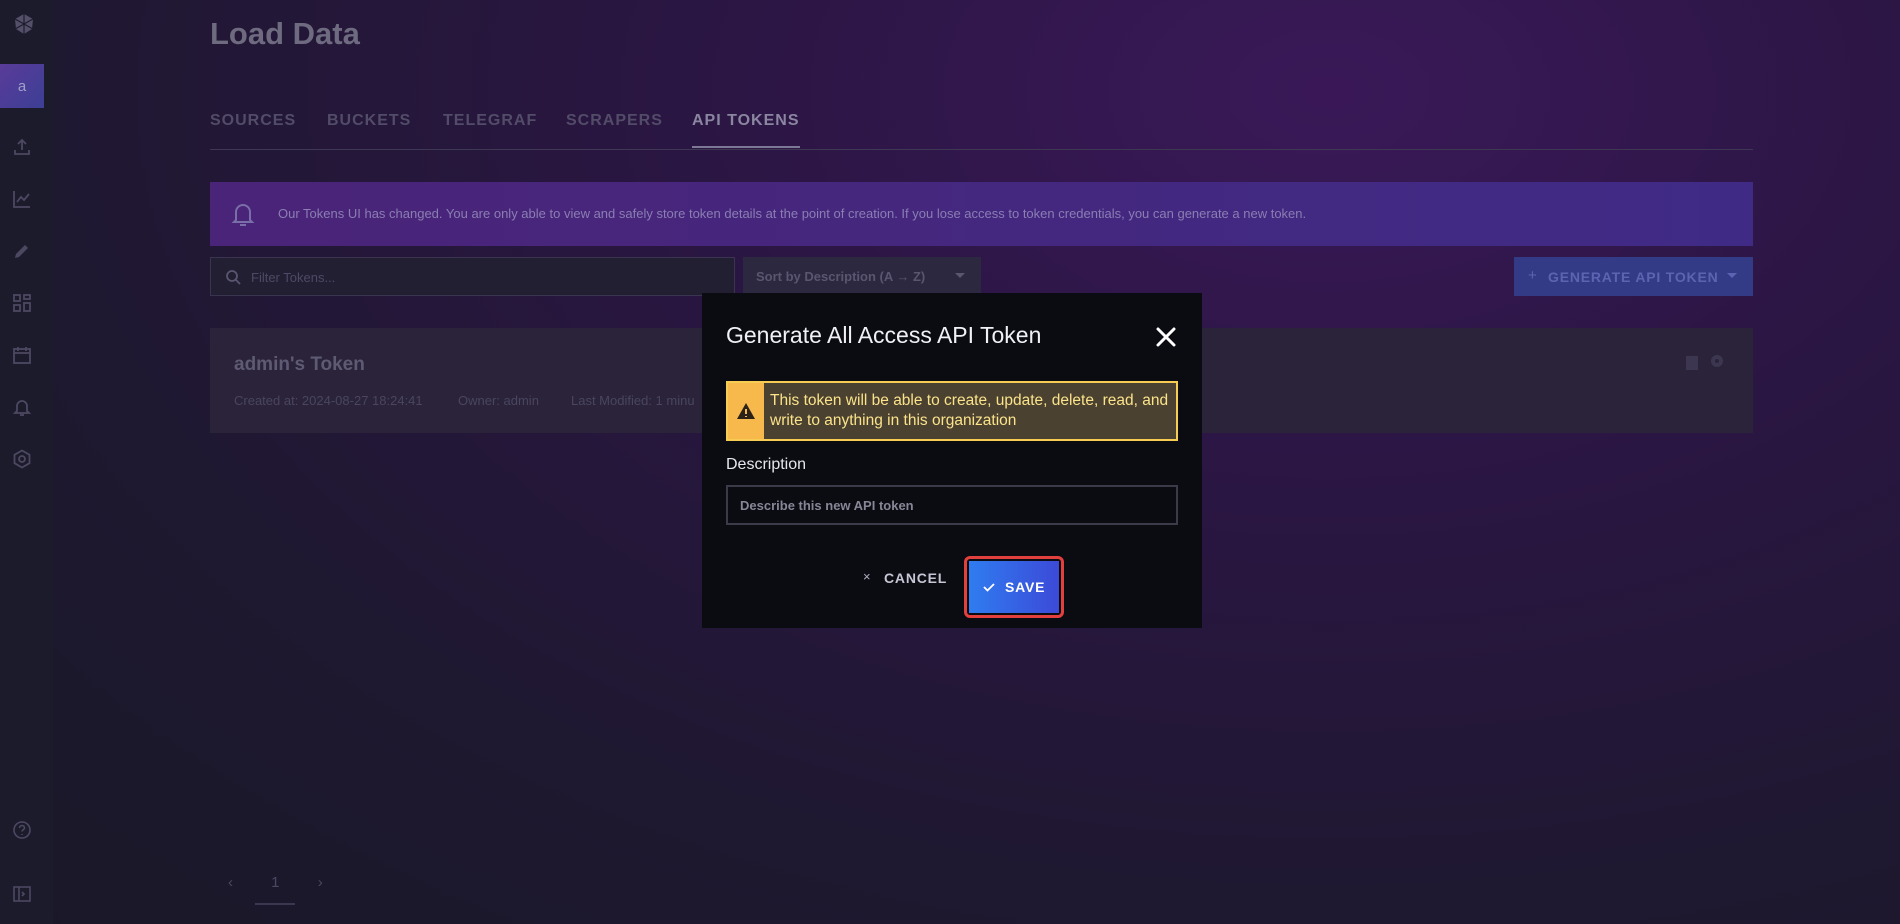 This screenshot has width=1900, height=924. What do you see at coordinates (867, 576) in the screenshot?
I see `x-icon: ×` at bounding box center [867, 576].